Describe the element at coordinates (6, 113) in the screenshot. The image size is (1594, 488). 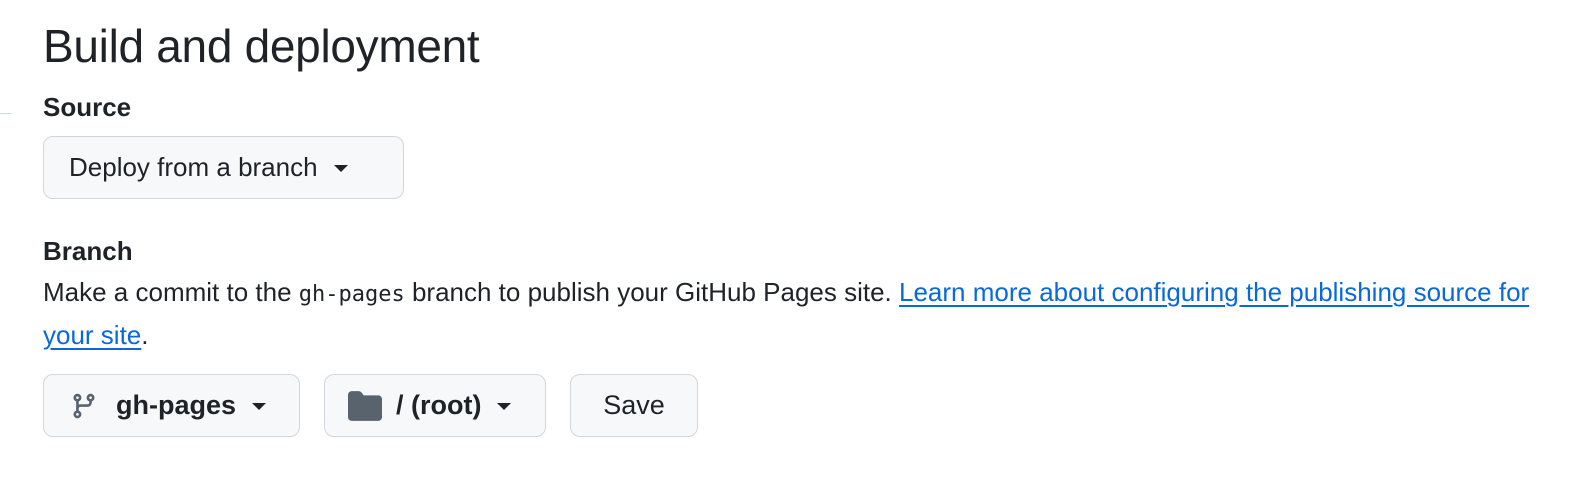
I see `sidebar-divider` at that location.